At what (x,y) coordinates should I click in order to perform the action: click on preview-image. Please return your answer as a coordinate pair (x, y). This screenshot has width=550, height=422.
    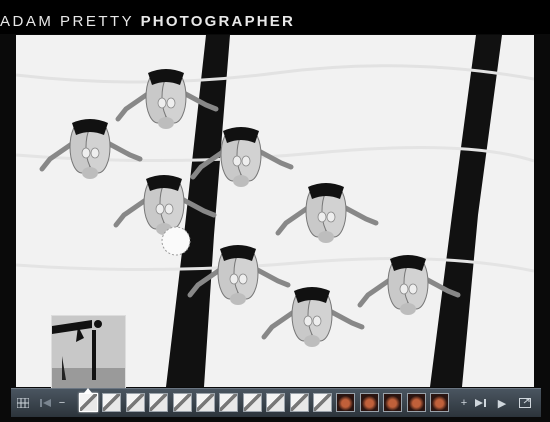
    Looking at the image, I should click on (88, 352).